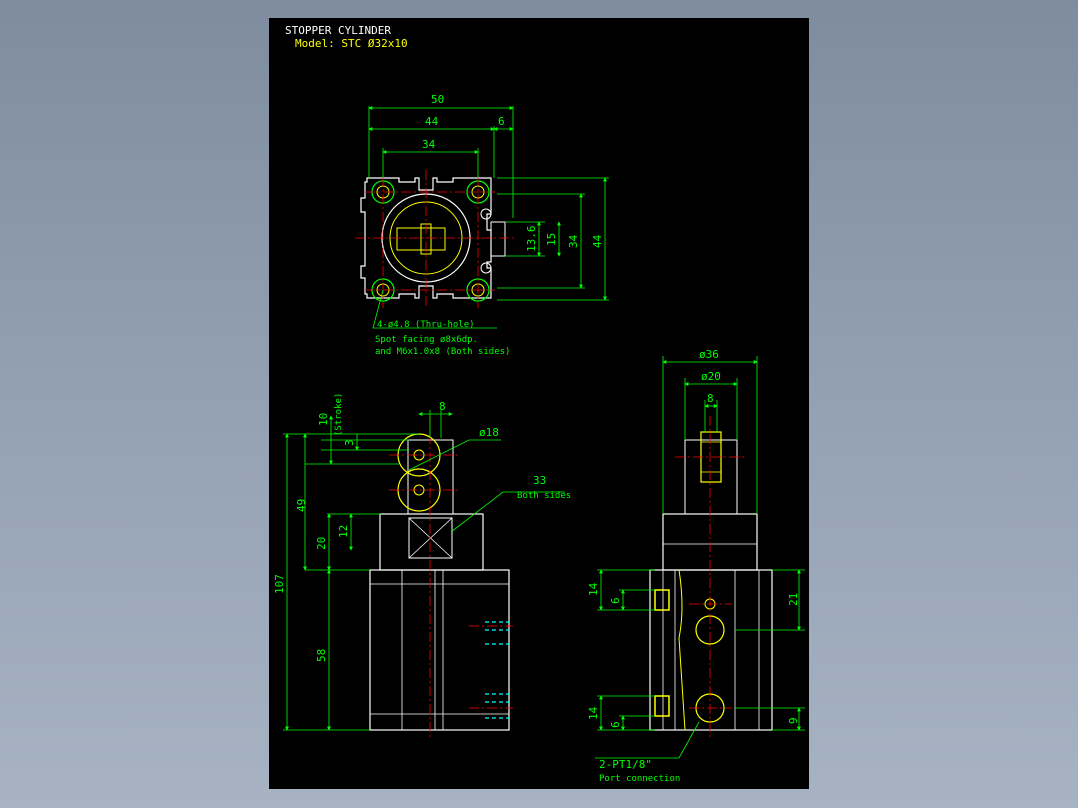 This screenshot has width=1078, height=808. I want to click on side-bracket, so click(711, 477).